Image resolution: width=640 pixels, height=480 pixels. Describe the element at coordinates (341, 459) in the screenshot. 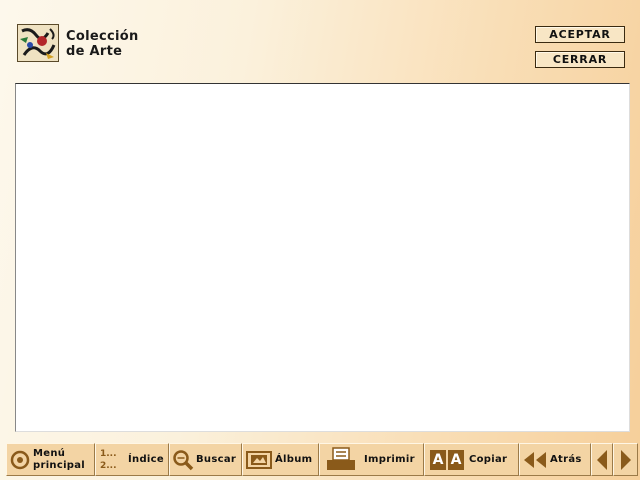

I see `printer-icon` at that location.